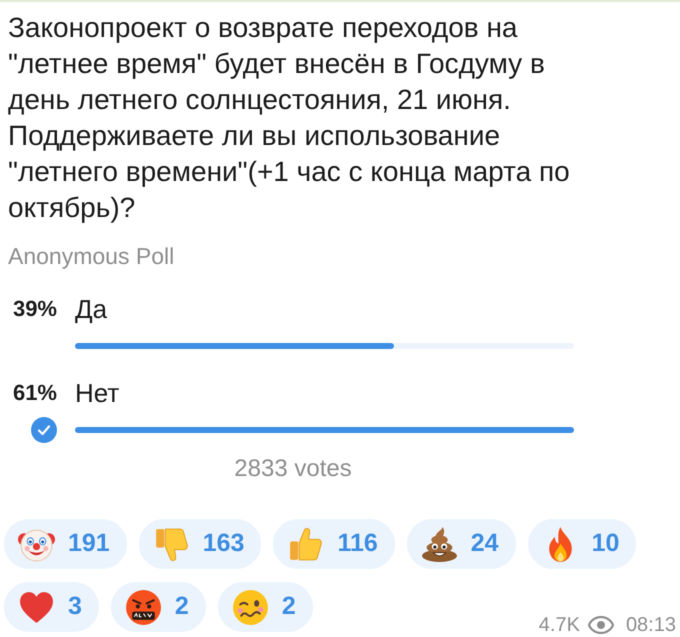 The height and width of the screenshot is (637, 680). What do you see at coordinates (293, 469) in the screenshot?
I see `vote-count: 2833 votes` at bounding box center [293, 469].